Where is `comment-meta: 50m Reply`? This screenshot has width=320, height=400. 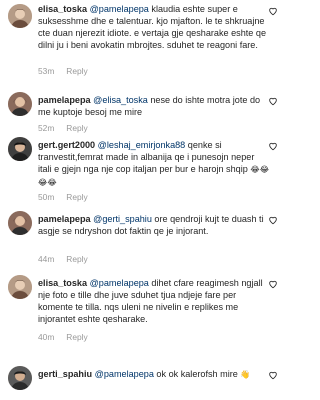 comment-meta: 50m Reply is located at coordinates (69, 197).